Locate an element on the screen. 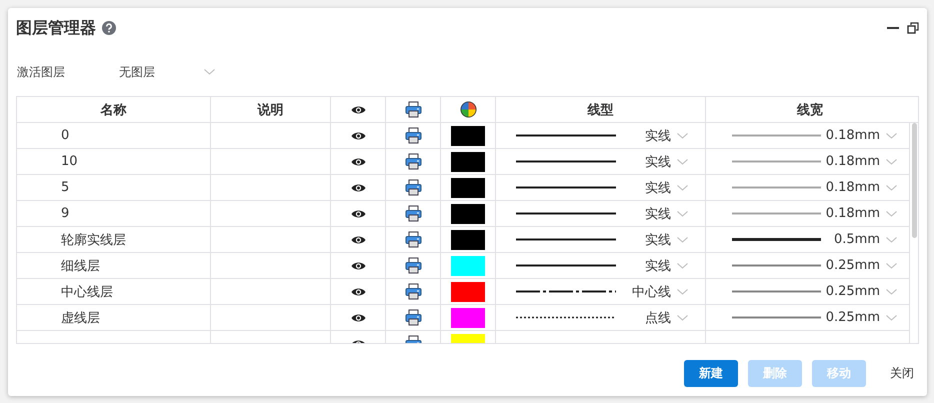 The height and width of the screenshot is (403, 934). active-layer-label: 激活图层 is located at coordinates (41, 72).